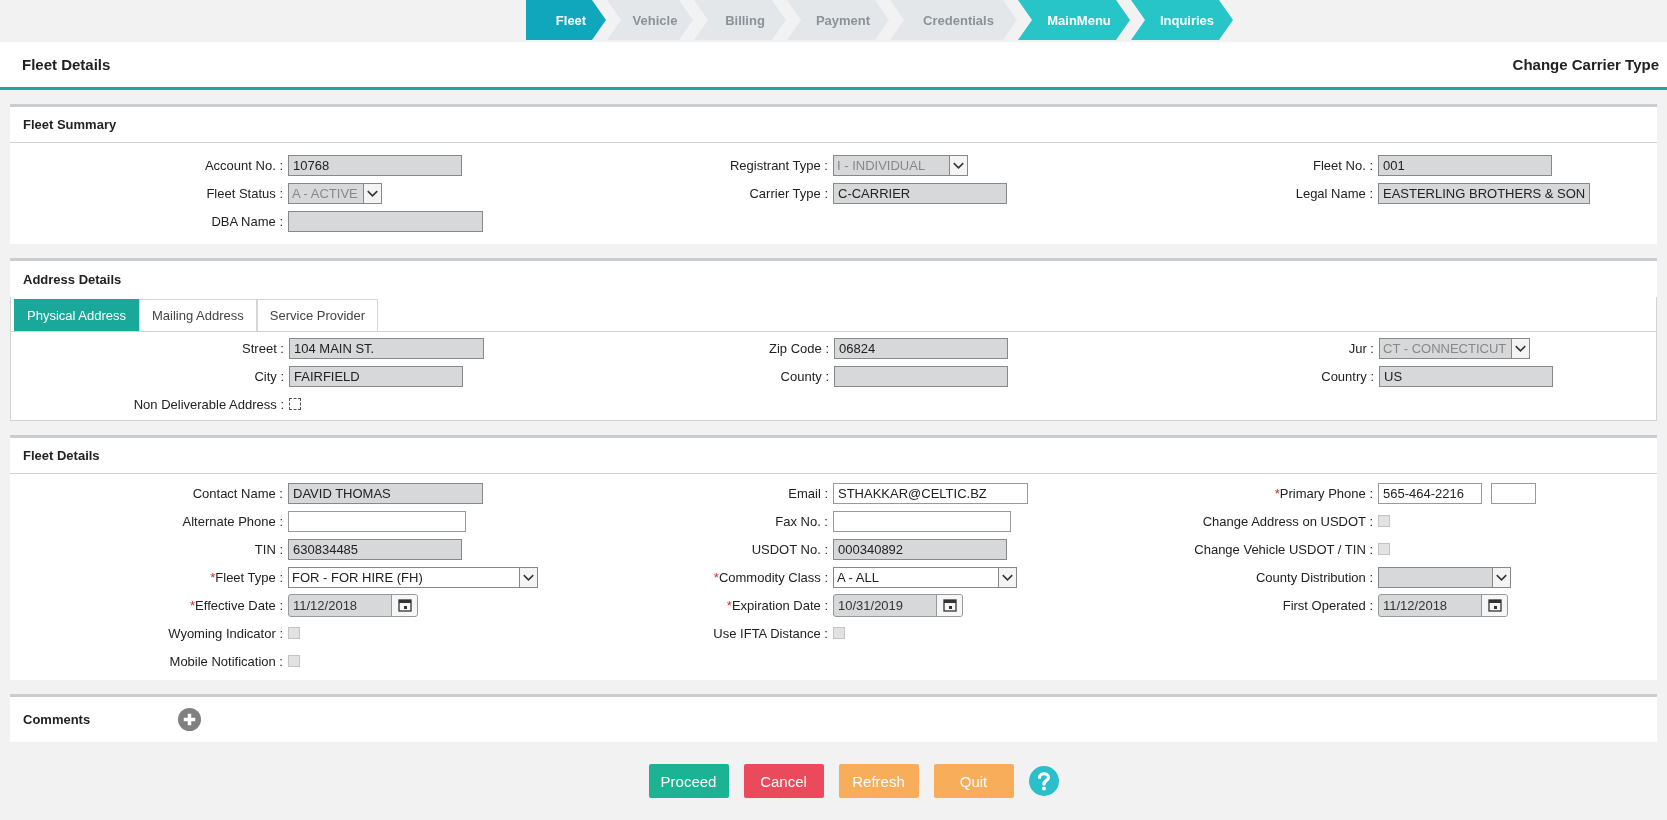 The width and height of the screenshot is (1667, 820). Describe the element at coordinates (930, 493) in the screenshot. I see `text-field: STHAKKAR@CELTIC.BZ` at that location.